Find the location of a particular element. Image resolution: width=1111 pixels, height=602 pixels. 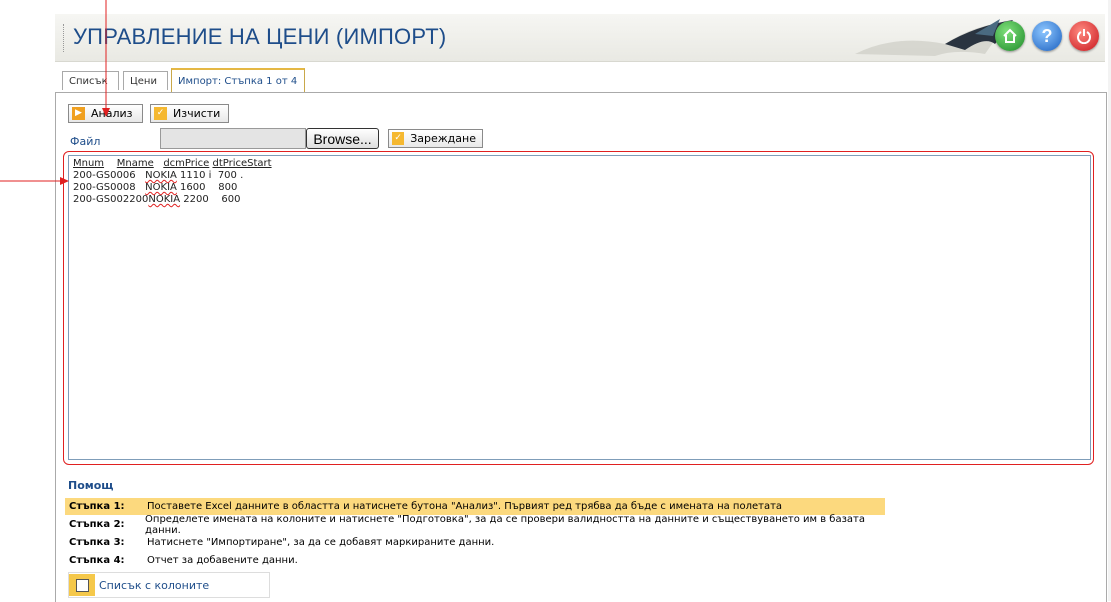

power-icon is located at coordinates (1084, 36).